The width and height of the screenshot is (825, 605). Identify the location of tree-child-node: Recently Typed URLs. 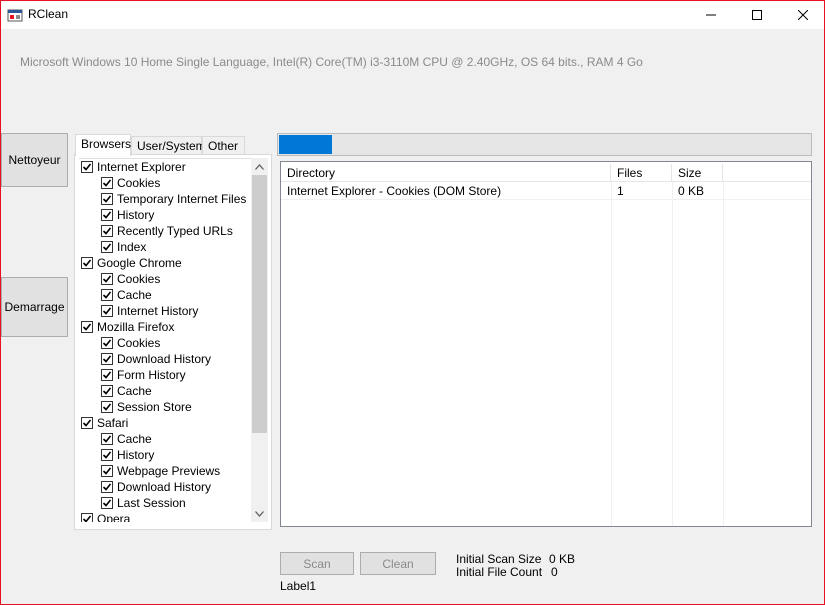
(165, 231).